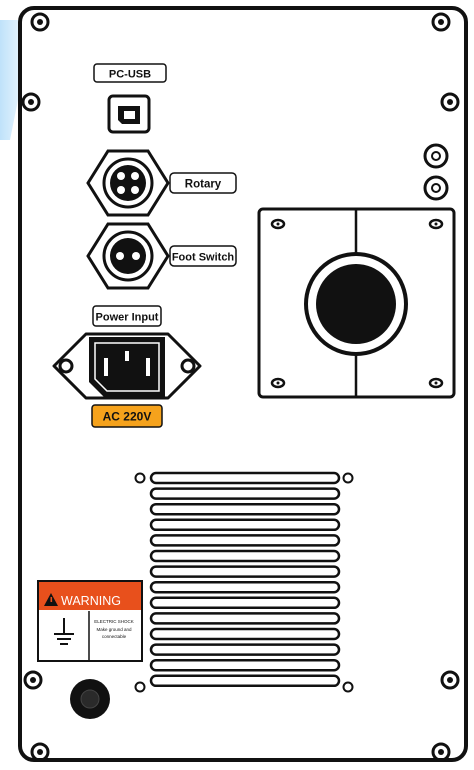 The width and height of the screenshot is (474, 770). Describe the element at coordinates (130, 75) in the screenshot. I see `pc-usb-label: PC-USB` at that location.